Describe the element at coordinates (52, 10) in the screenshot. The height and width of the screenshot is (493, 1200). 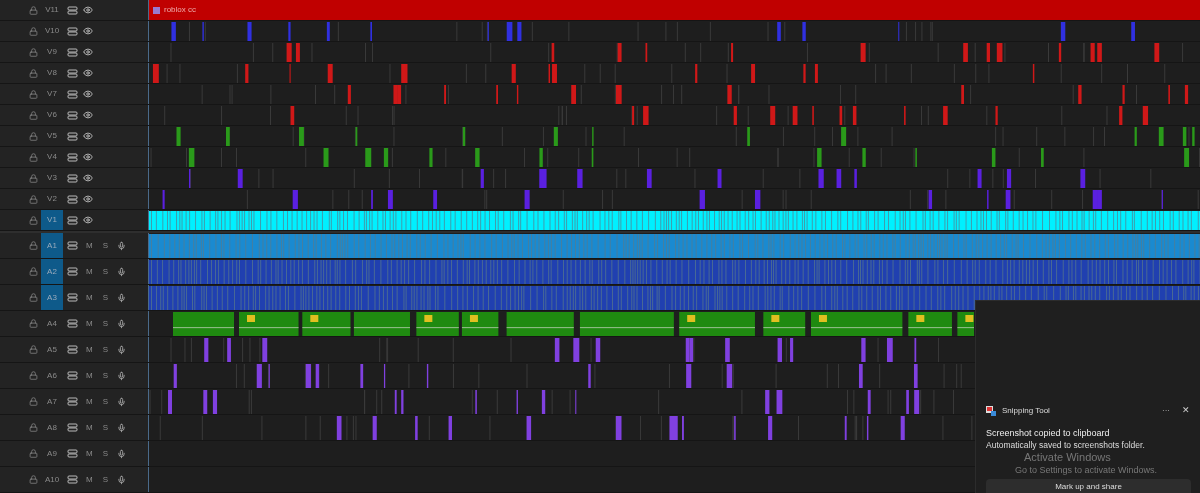
I see `track-name: V11` at that location.